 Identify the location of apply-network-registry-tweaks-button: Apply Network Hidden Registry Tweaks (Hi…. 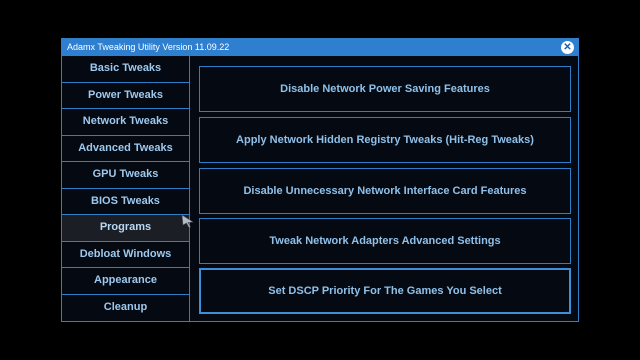
(385, 140).